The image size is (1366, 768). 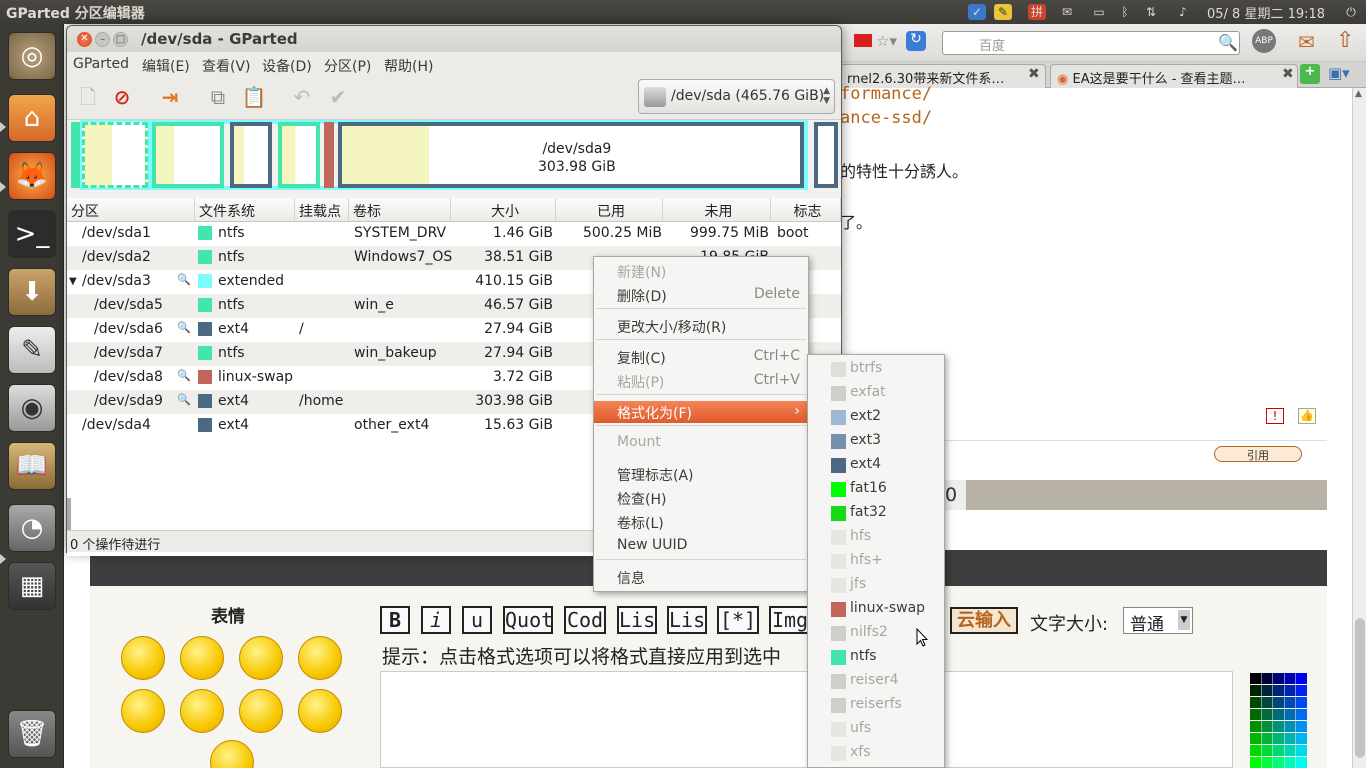 I want to click on column-header: 挂载点, so click(x=322, y=210).